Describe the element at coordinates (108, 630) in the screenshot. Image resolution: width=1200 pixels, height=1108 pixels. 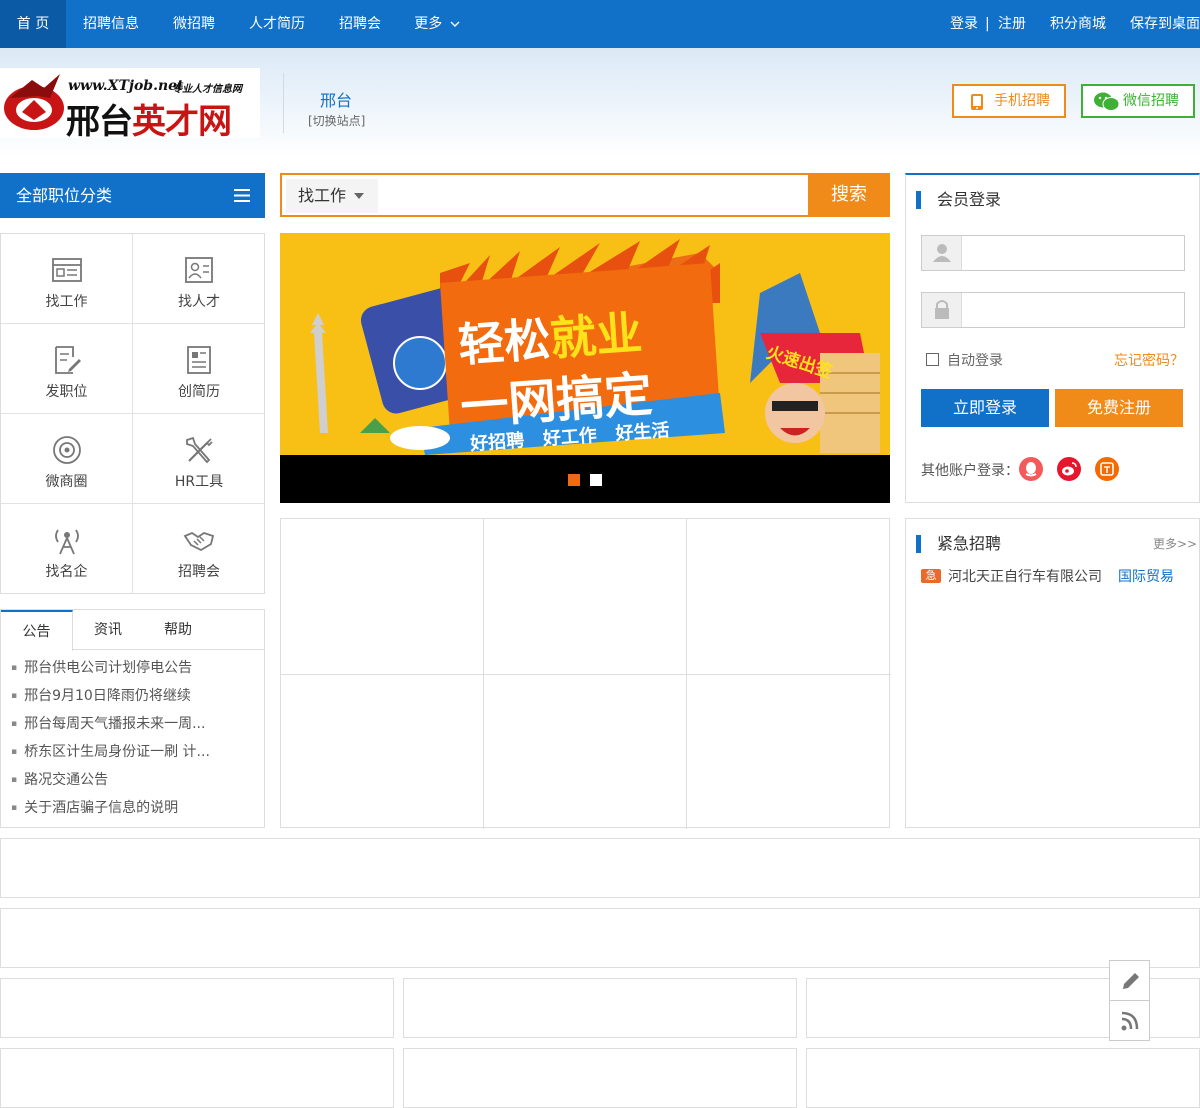
I see `tab-news: 资讯` at that location.